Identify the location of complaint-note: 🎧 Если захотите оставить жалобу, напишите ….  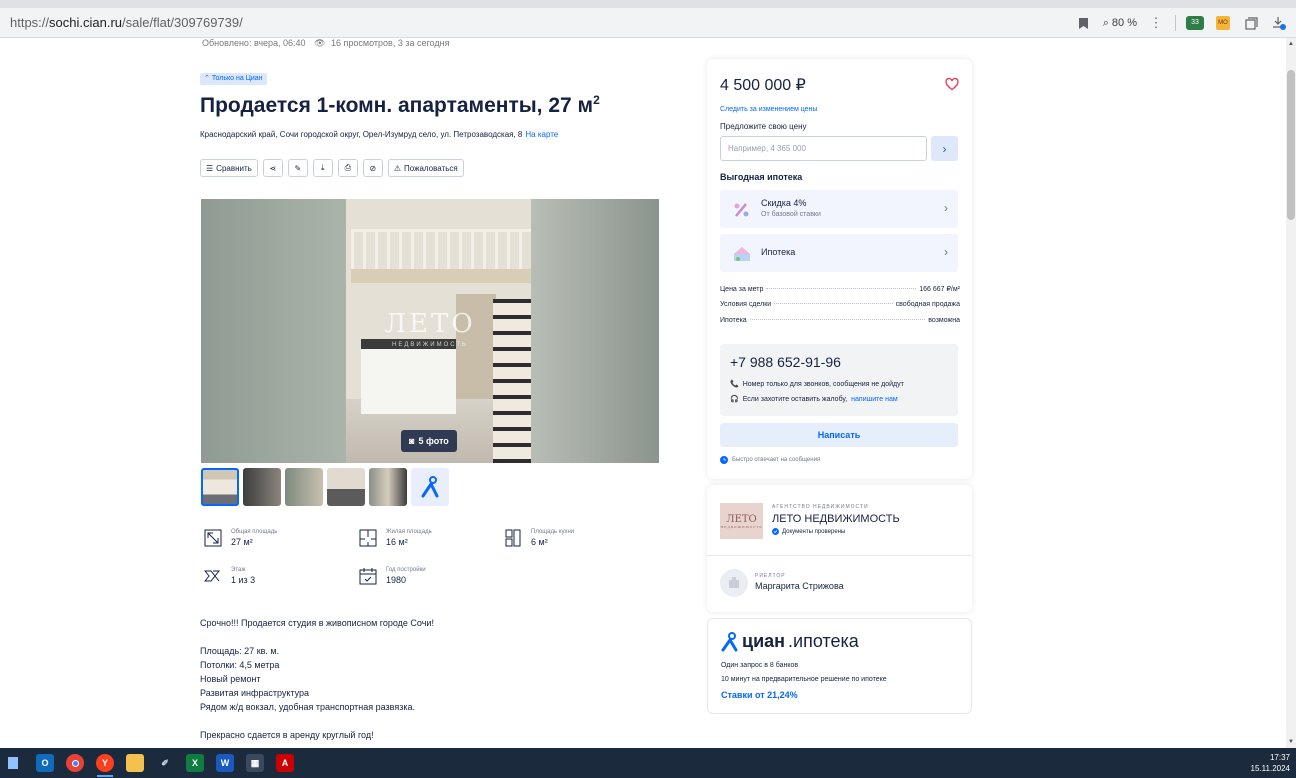
(814, 399).